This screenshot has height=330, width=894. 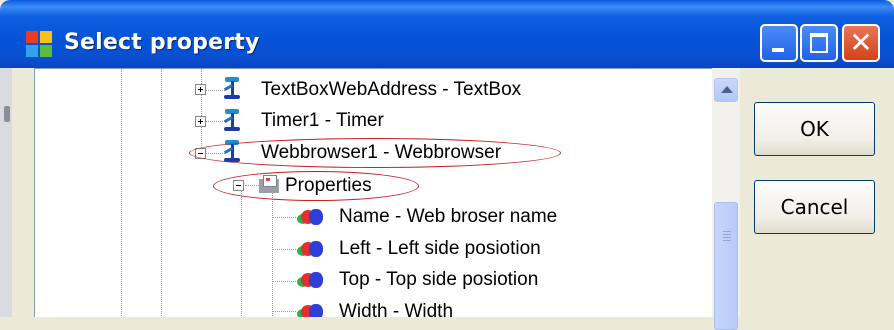 What do you see at coordinates (39, 44) in the screenshot?
I see `app-icon` at bounding box center [39, 44].